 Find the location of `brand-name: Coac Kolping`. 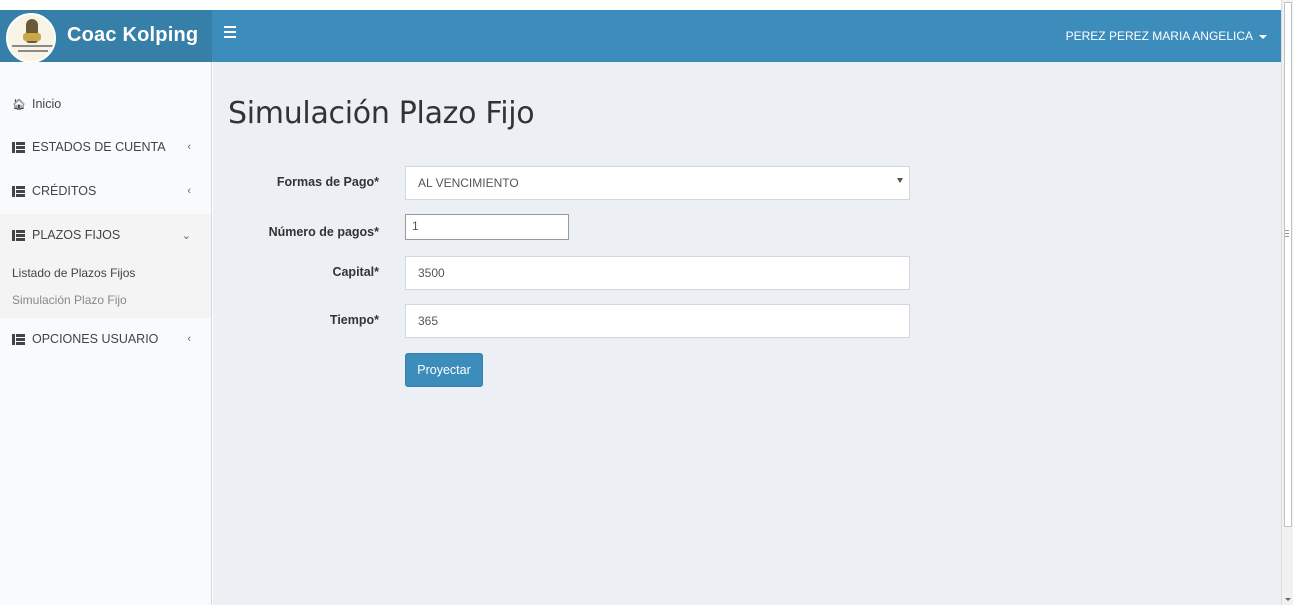

brand-name: Coac Kolping is located at coordinates (132, 35).